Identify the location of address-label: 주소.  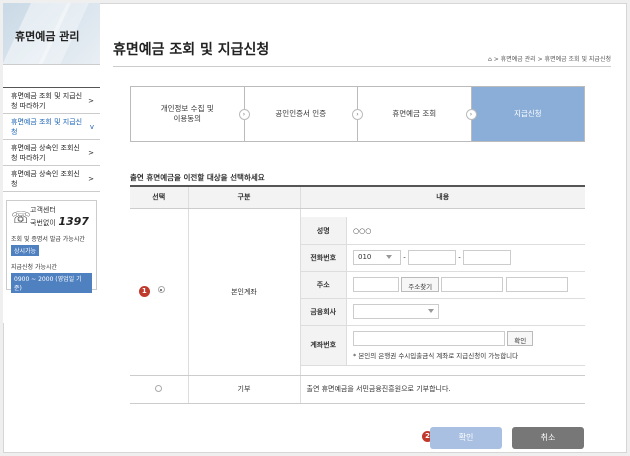
(323, 285).